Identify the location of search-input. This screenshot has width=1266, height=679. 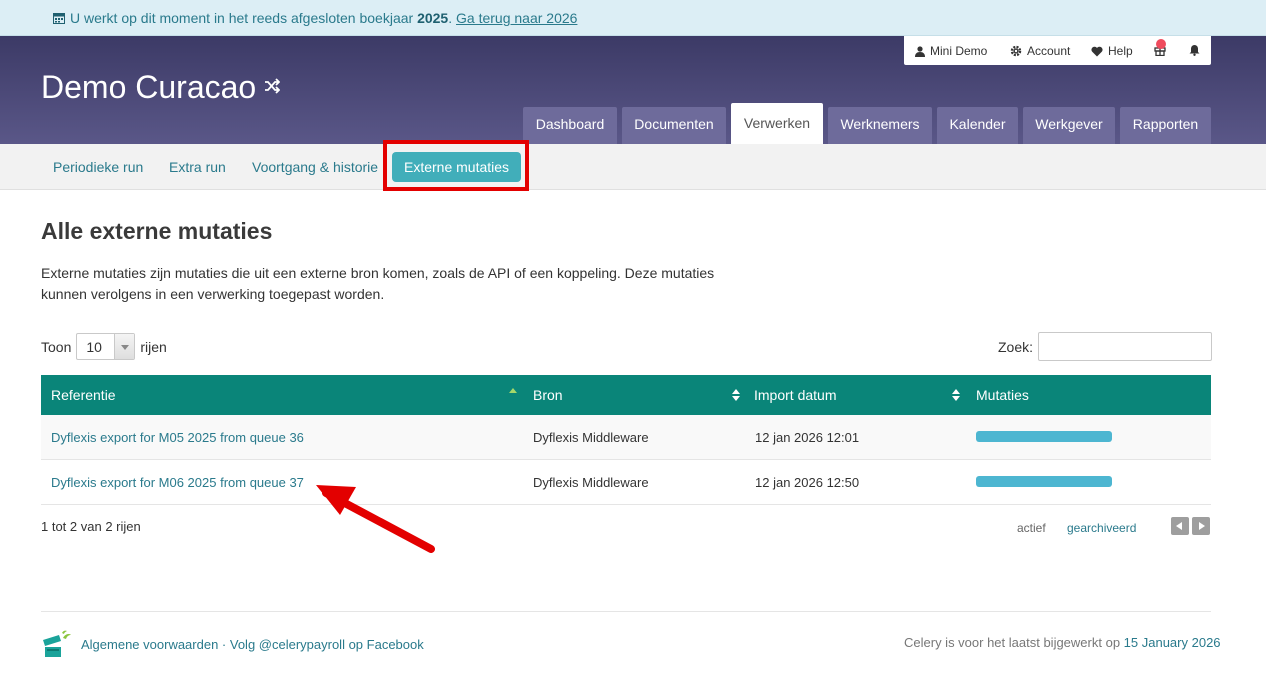
(1125, 346).